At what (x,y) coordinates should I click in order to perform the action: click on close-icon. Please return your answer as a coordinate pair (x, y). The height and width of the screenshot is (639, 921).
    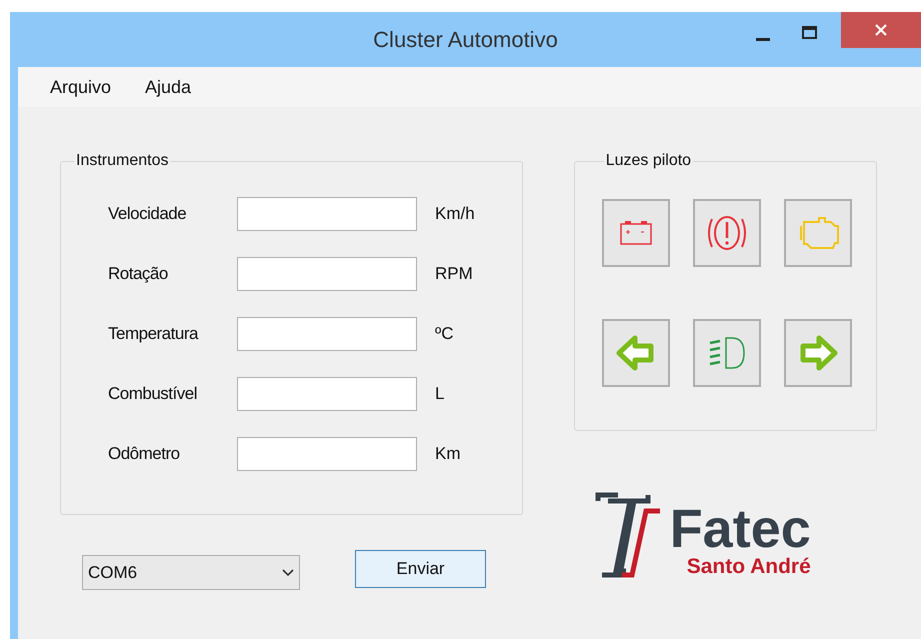
    Looking at the image, I should click on (881, 30).